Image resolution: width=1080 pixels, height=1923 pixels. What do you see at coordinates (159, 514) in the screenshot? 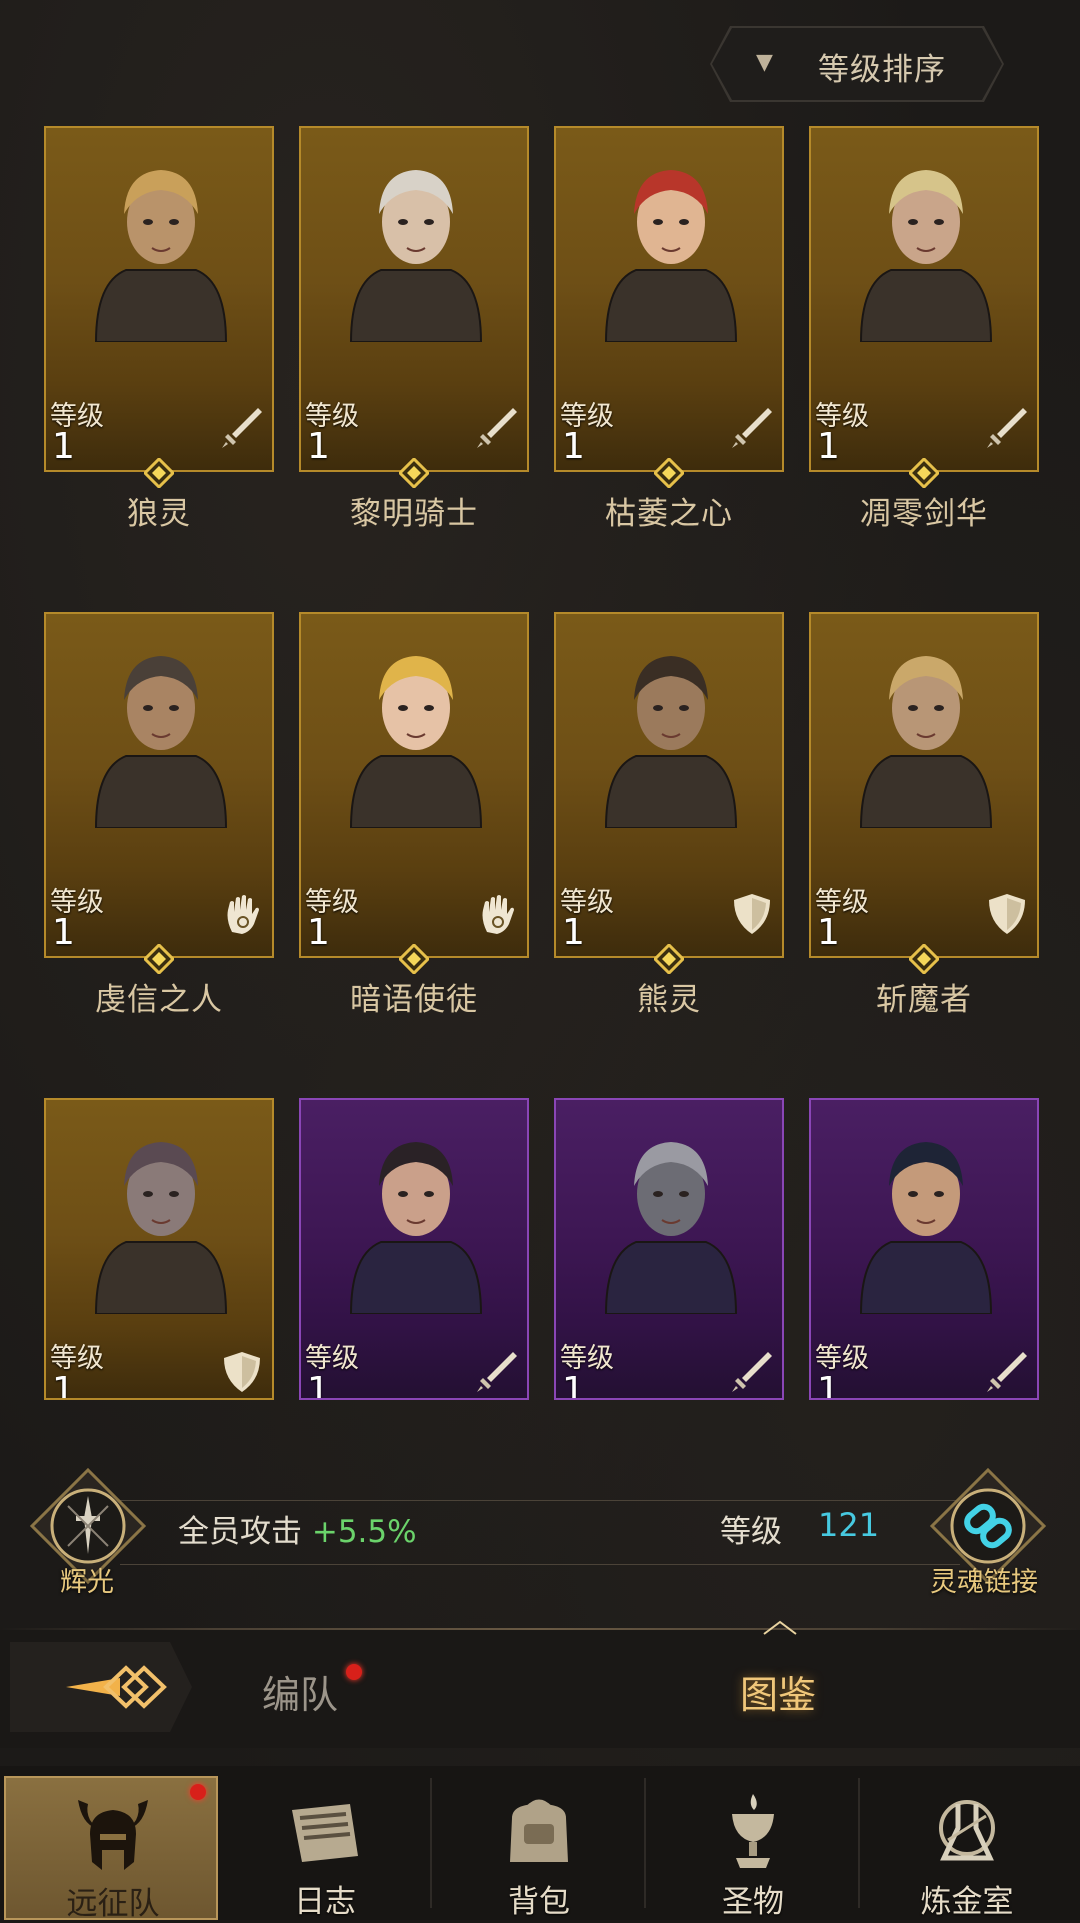
I see `hero-name: 狼灵` at bounding box center [159, 514].